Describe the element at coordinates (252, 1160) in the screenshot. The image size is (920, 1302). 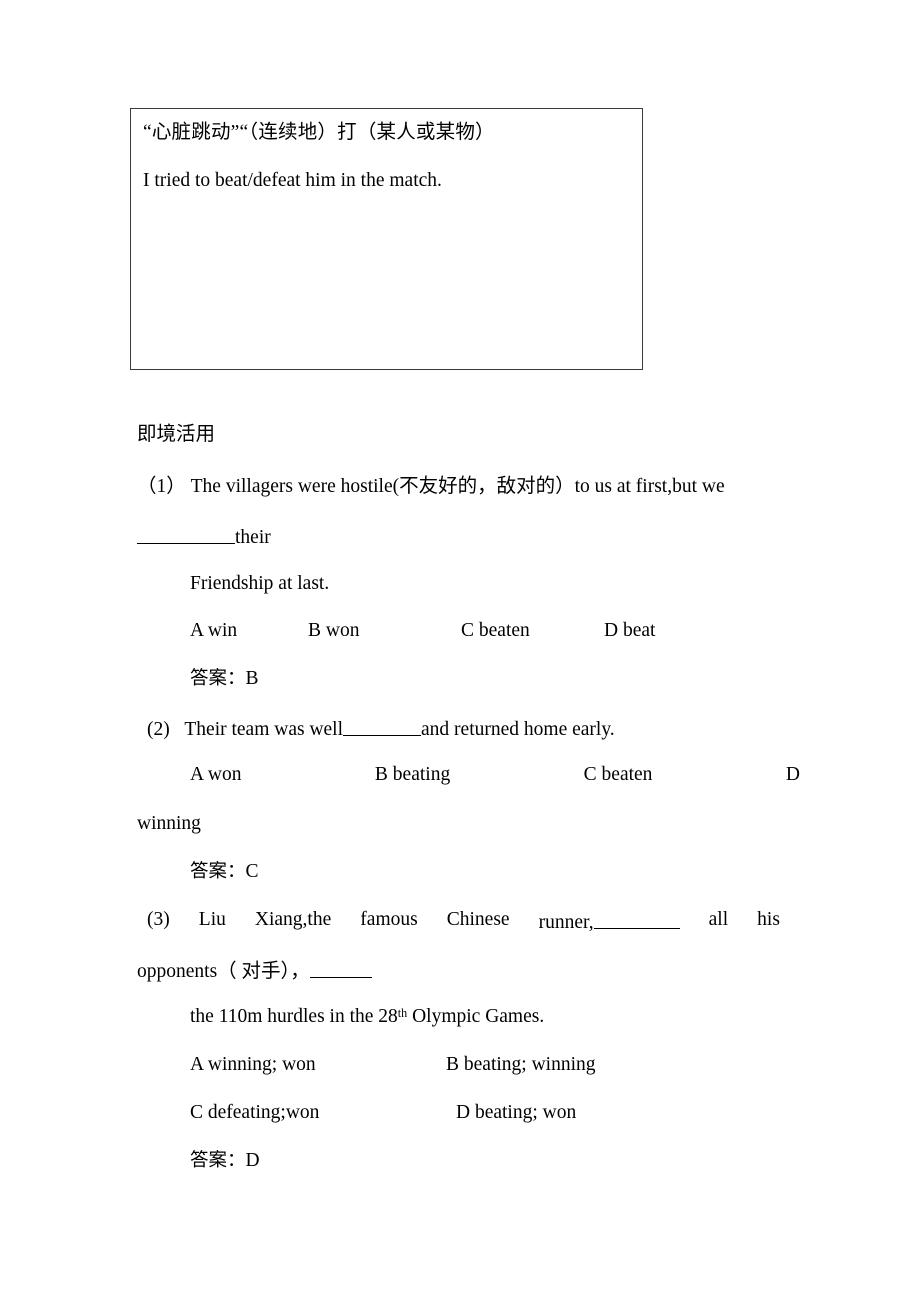
I see `question-3-answer-value: D` at that location.